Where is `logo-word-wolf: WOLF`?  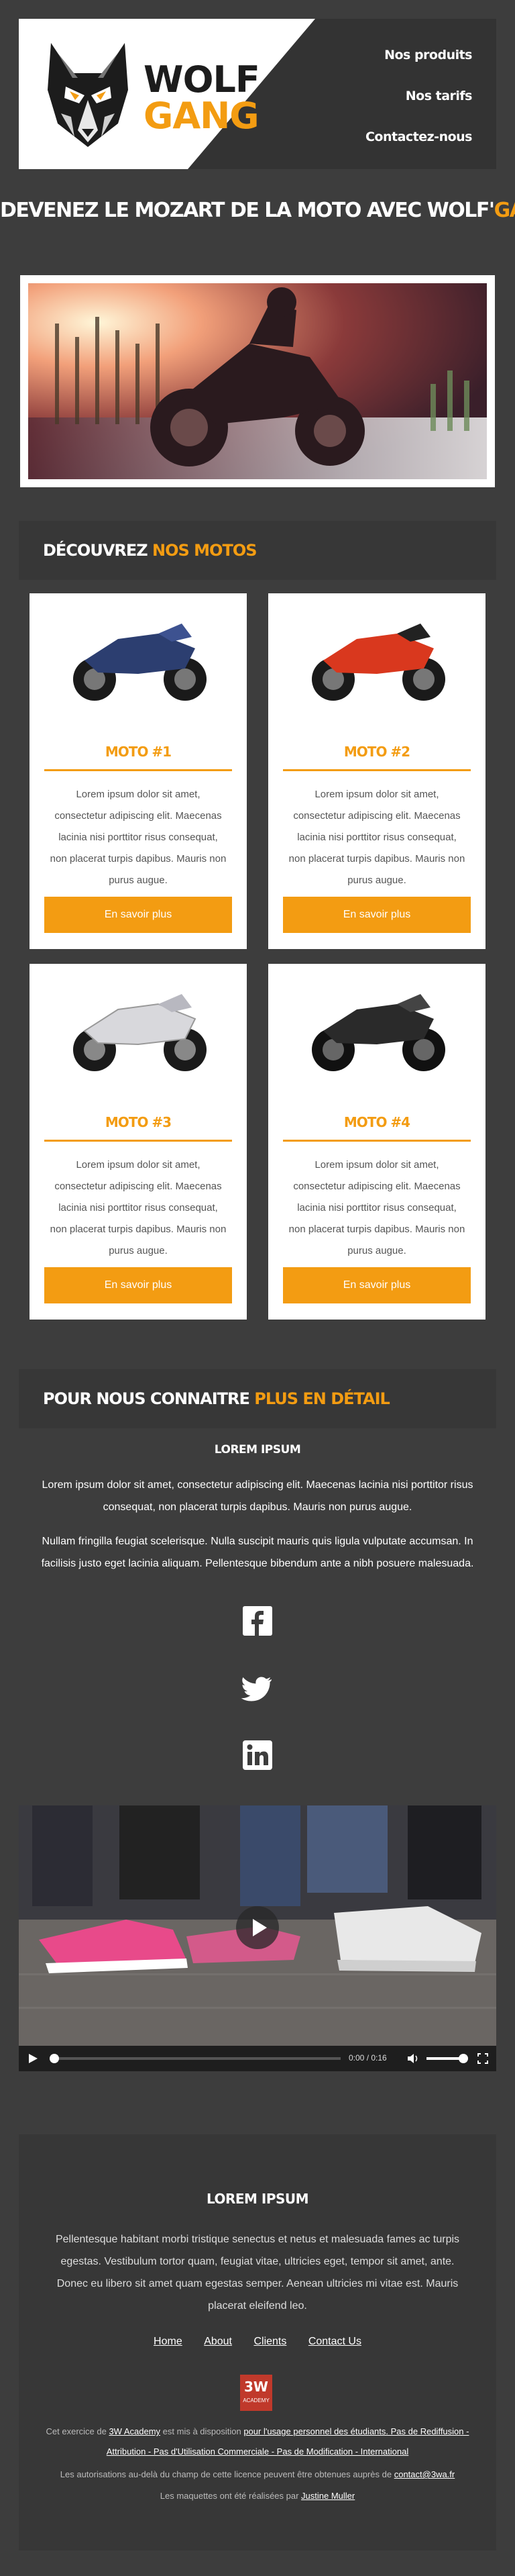 logo-word-wolf: WOLF is located at coordinates (202, 79).